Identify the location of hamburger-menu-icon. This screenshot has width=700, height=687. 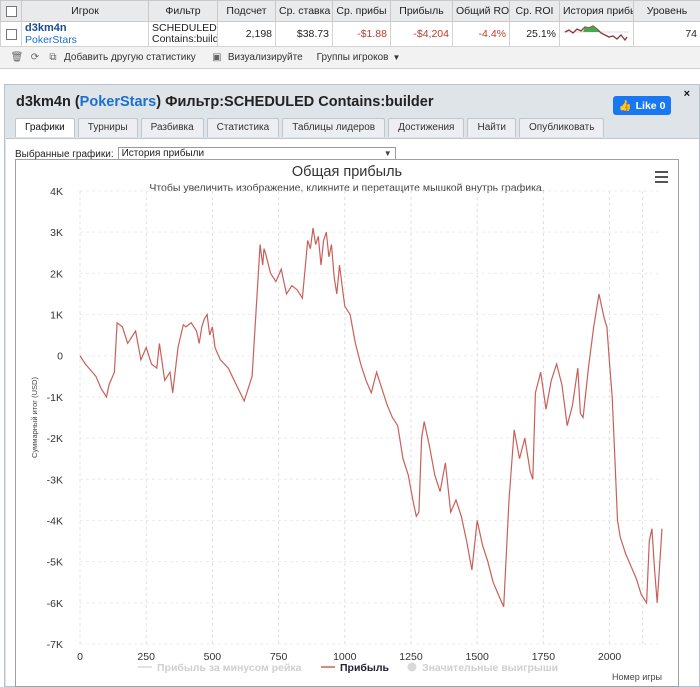
(661, 178).